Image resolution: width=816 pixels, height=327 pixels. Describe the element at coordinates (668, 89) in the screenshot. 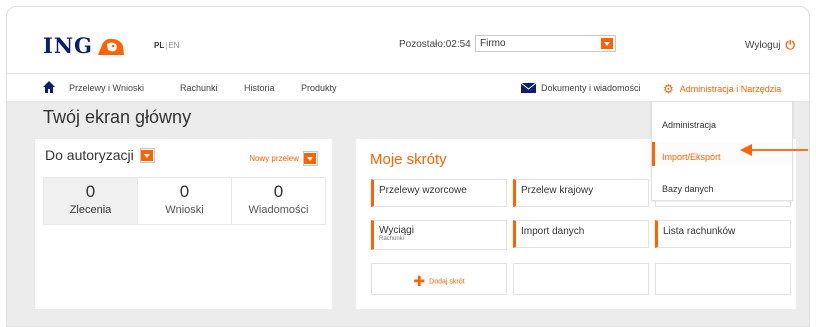

I see `gear-icon: ⚙` at that location.